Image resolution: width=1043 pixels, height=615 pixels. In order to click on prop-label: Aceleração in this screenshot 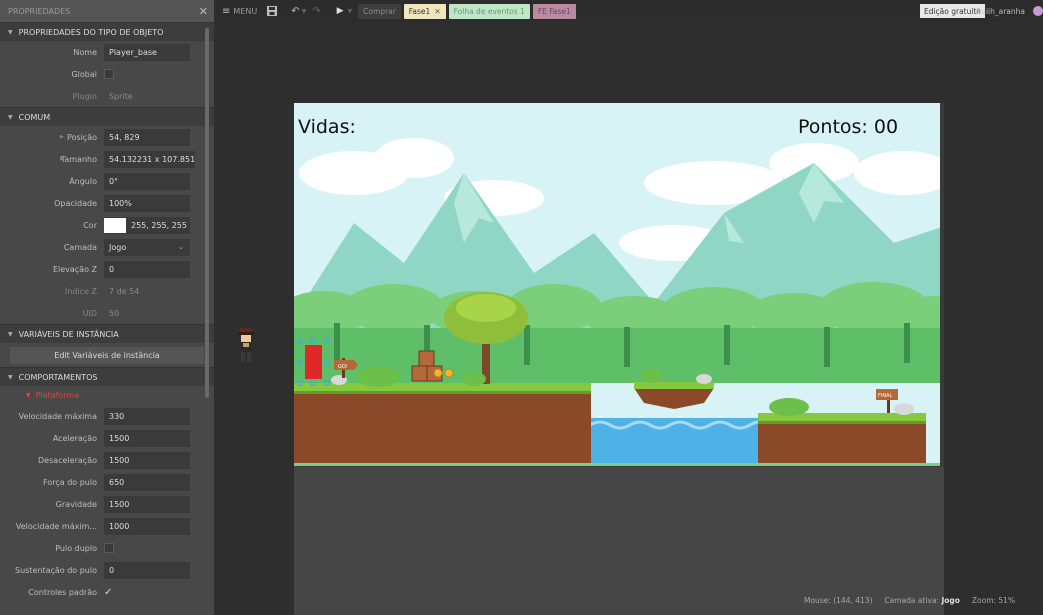, I will do `click(74, 438)`.